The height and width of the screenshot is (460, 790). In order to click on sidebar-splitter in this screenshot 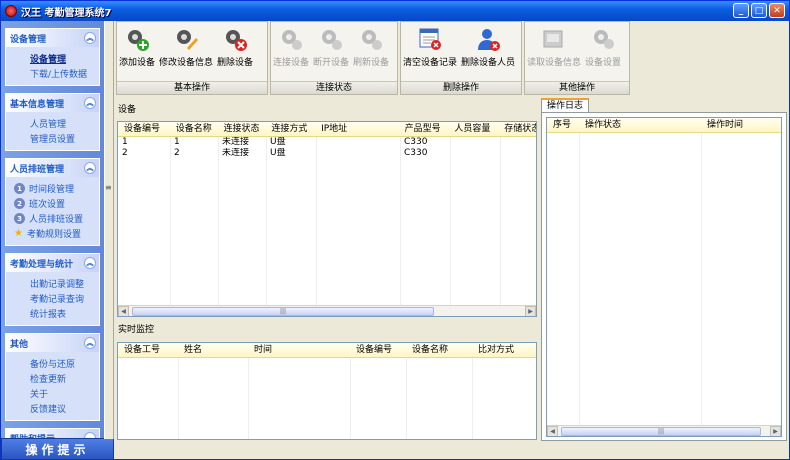, I will do `click(109, 230)`.